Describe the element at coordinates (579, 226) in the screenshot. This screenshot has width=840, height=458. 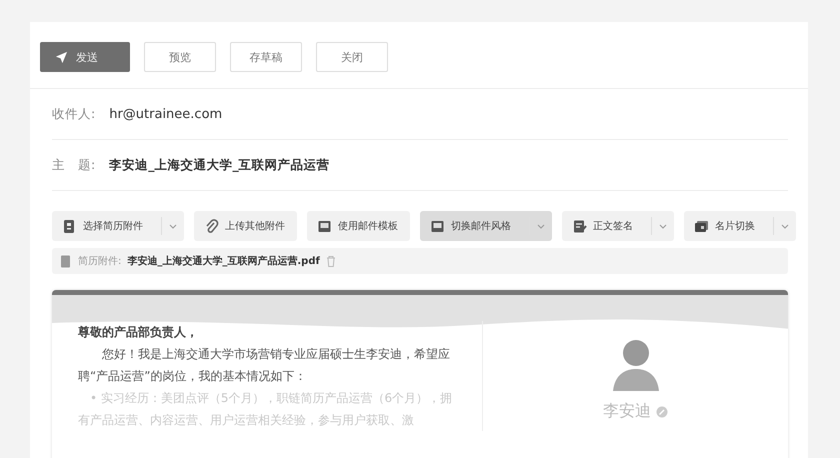
I see `pen-icon` at that location.